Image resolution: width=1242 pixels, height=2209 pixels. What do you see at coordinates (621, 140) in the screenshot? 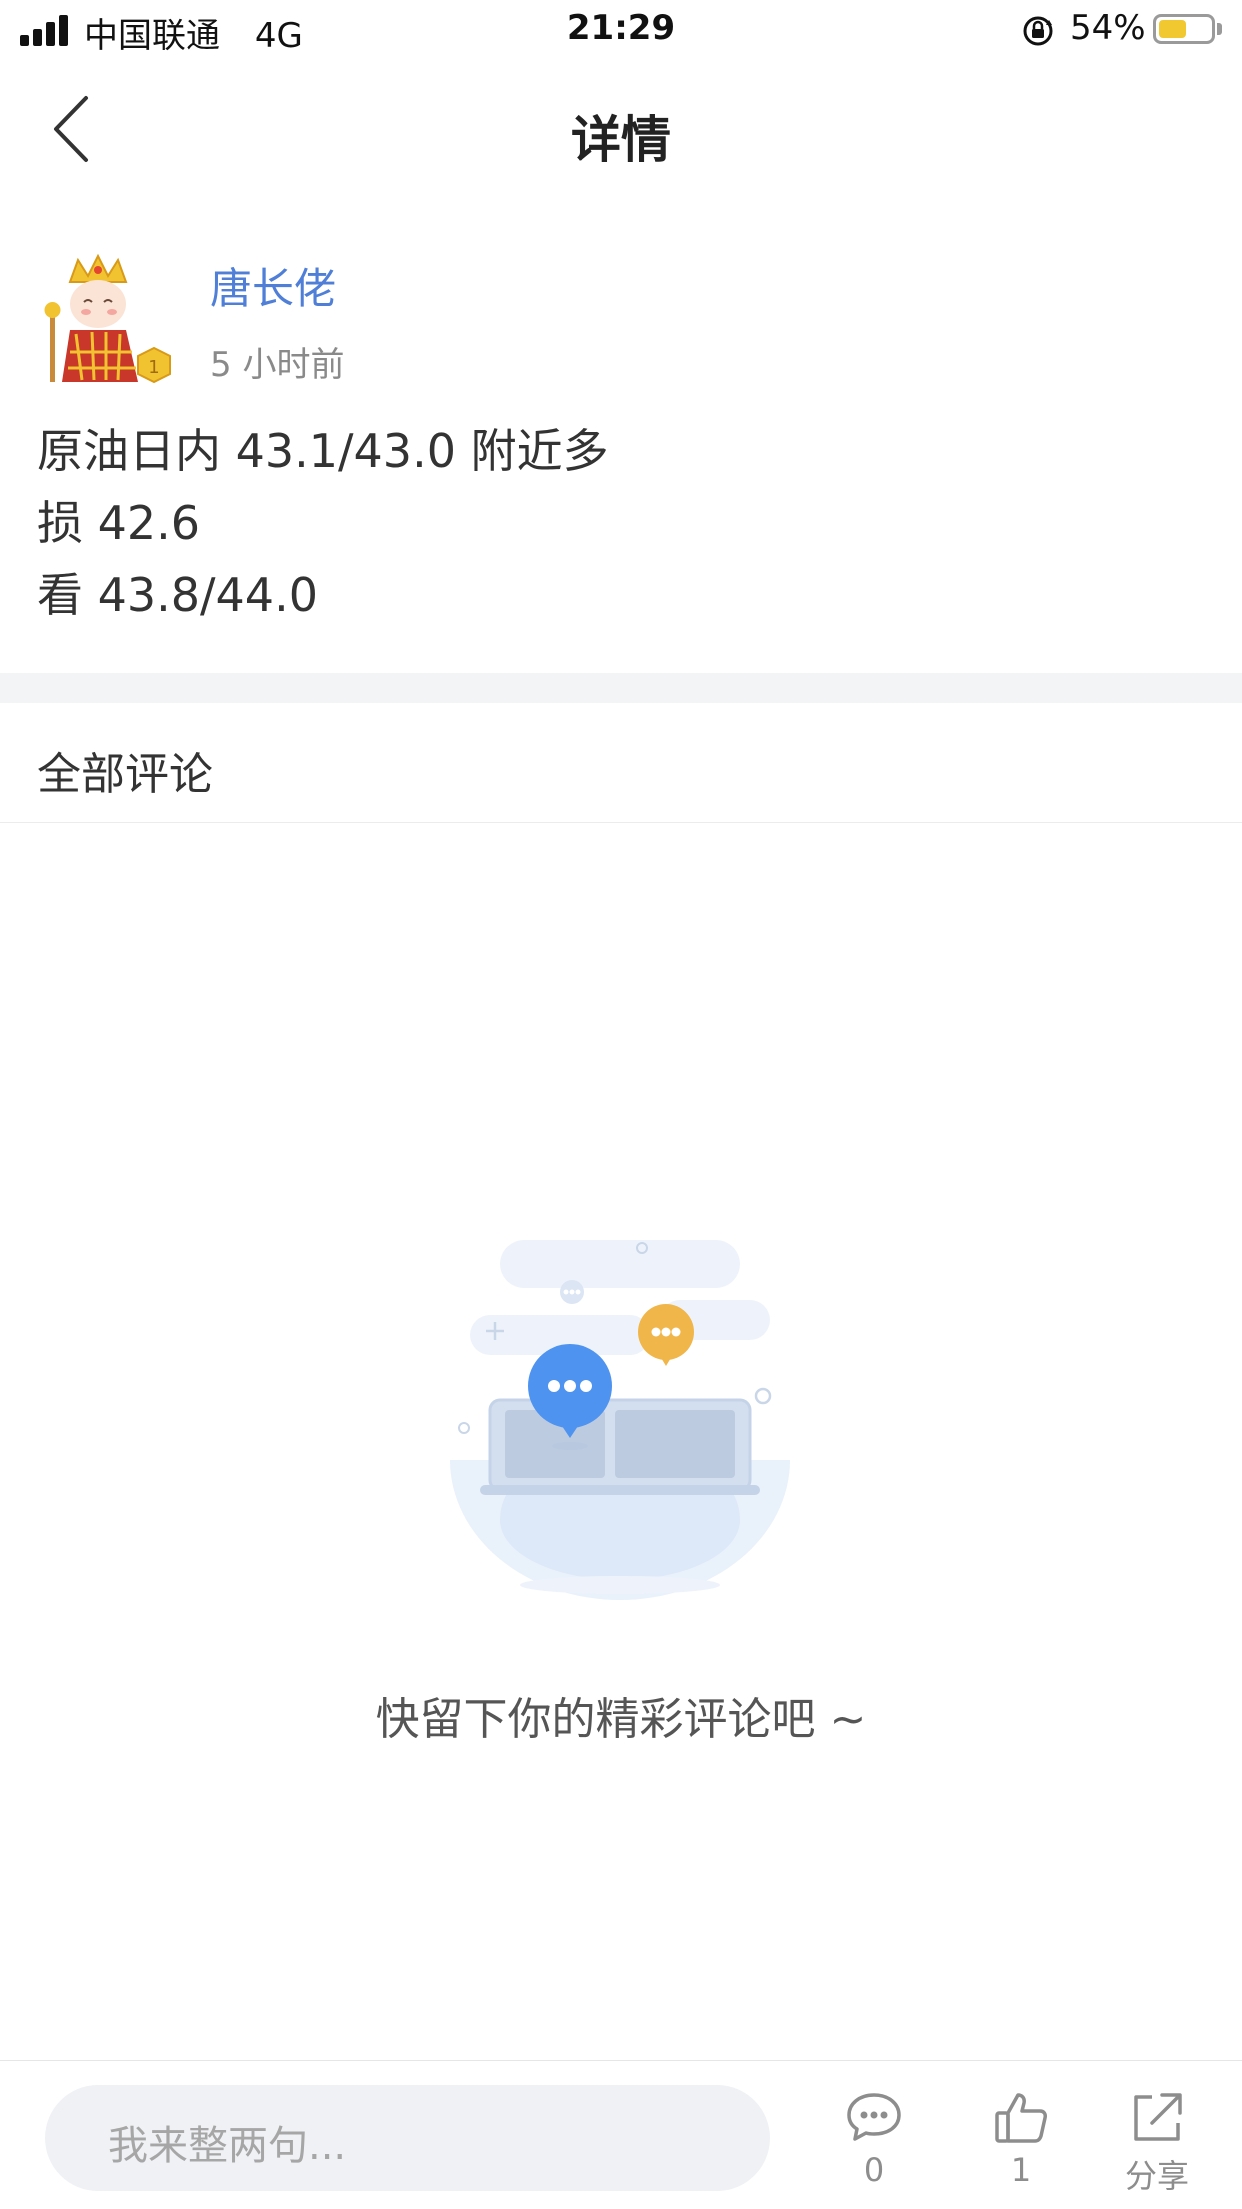
I see `page-title: 详情` at bounding box center [621, 140].